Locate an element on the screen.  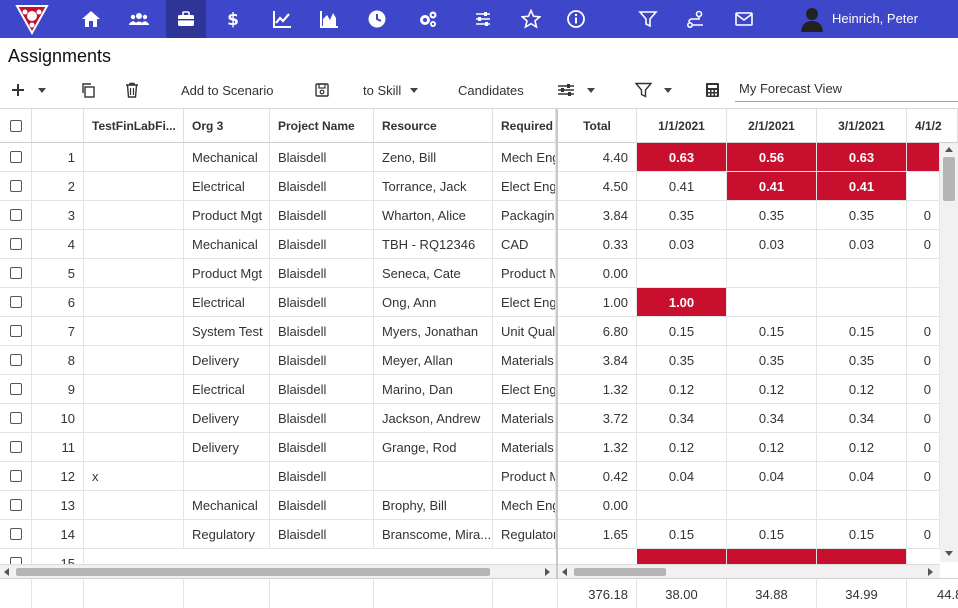
dollar-icon: $ is located at coordinates (233, 19).